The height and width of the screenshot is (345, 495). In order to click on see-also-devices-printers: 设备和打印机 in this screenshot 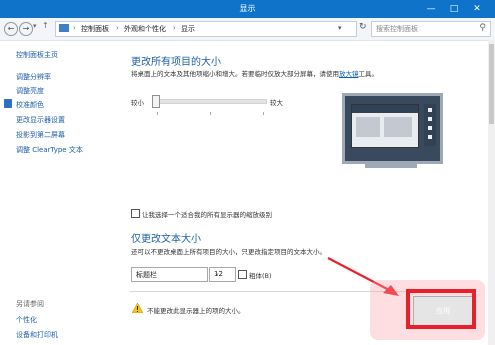, I will do `click(37, 335)`.